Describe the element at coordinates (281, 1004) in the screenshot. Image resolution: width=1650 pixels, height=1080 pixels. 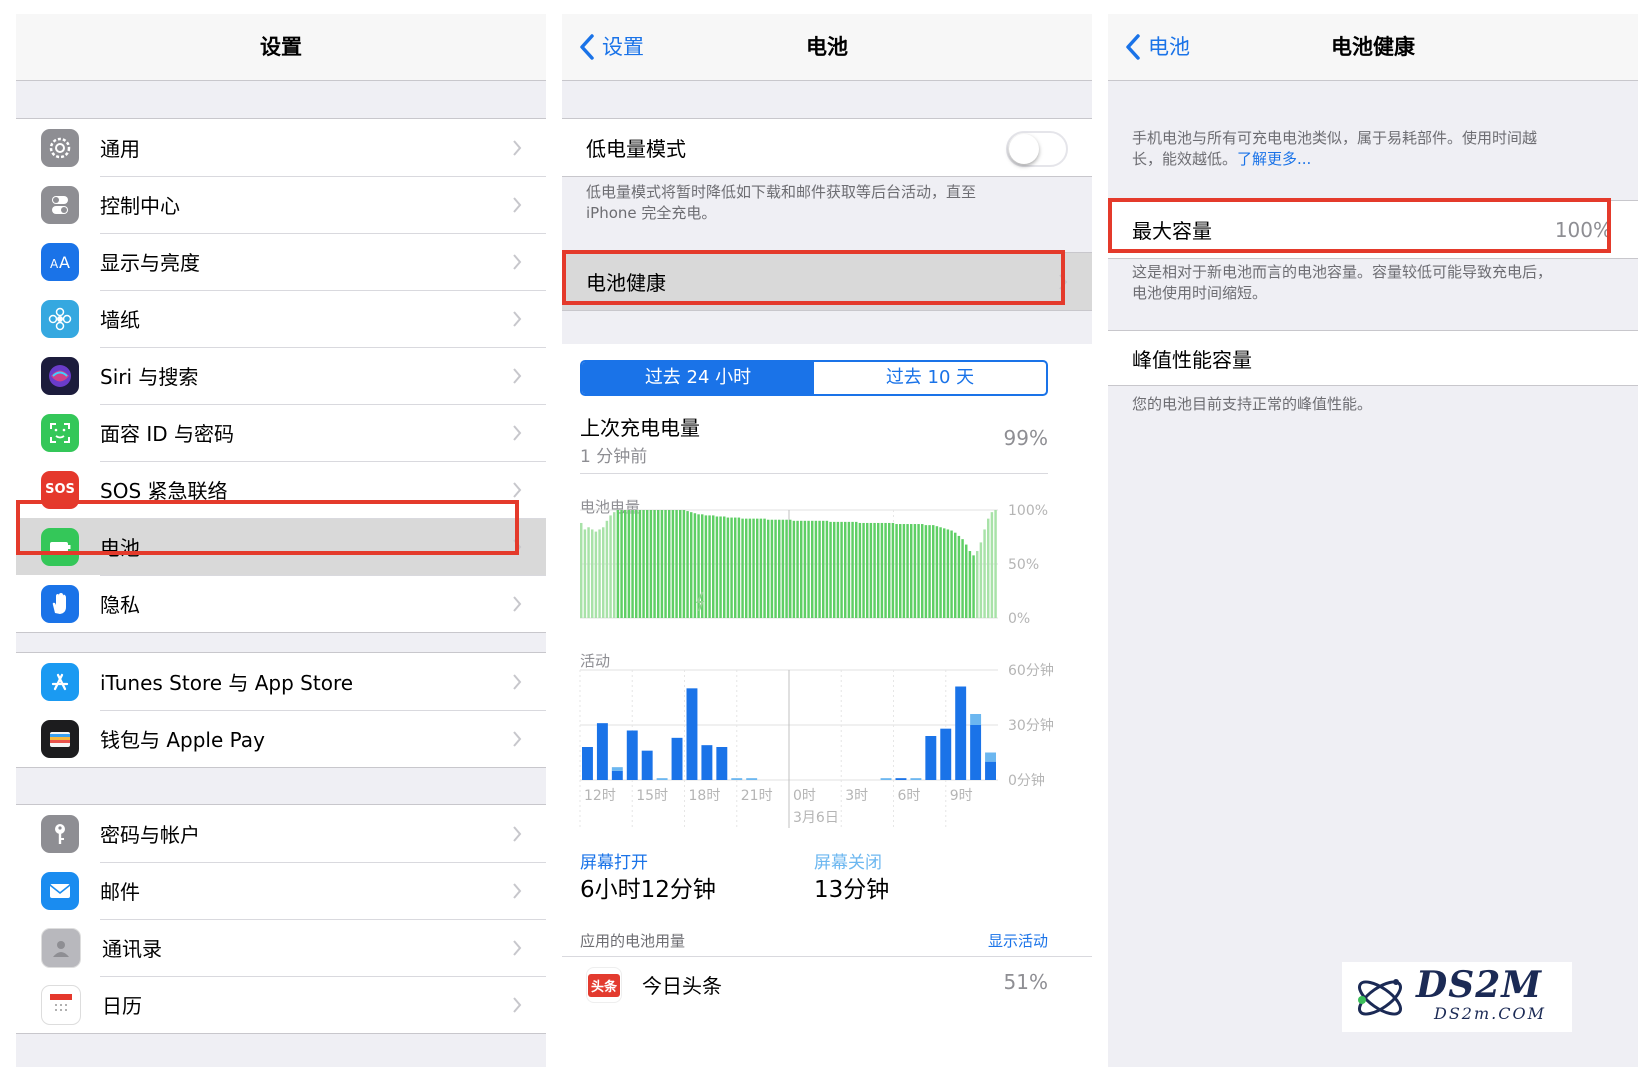
I see `settings-row-calendar: 日历` at that location.